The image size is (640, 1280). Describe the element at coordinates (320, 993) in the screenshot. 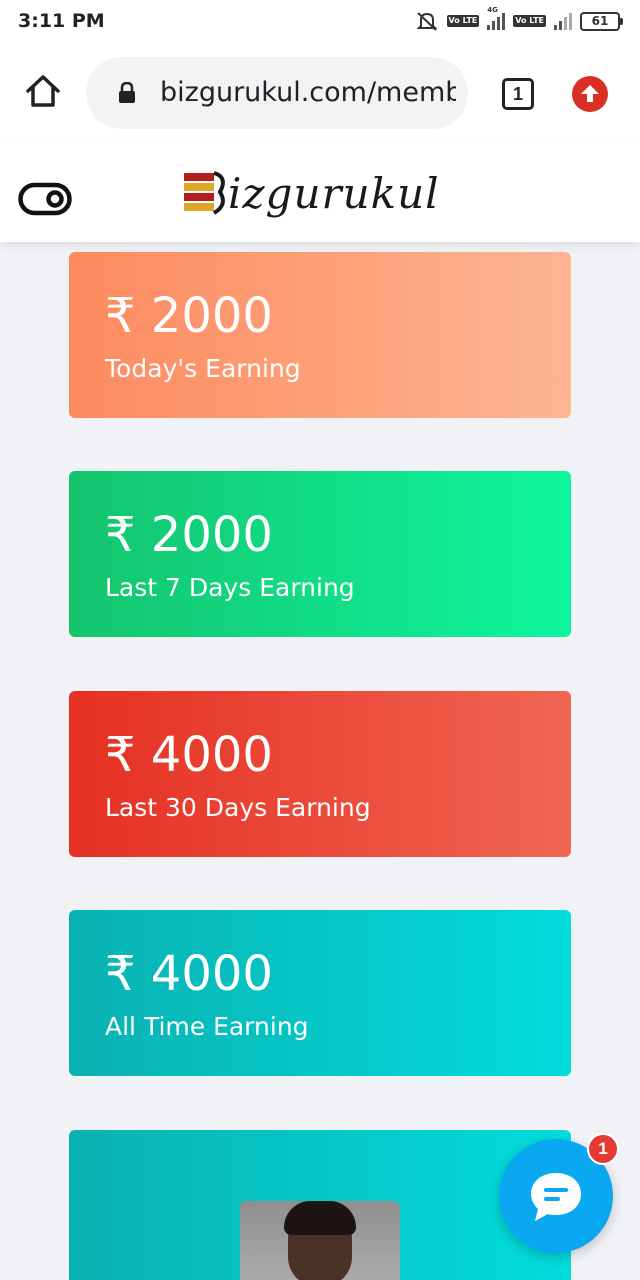

I see `all-time-earning-card: ₹ 4000 All Time Earning` at that location.